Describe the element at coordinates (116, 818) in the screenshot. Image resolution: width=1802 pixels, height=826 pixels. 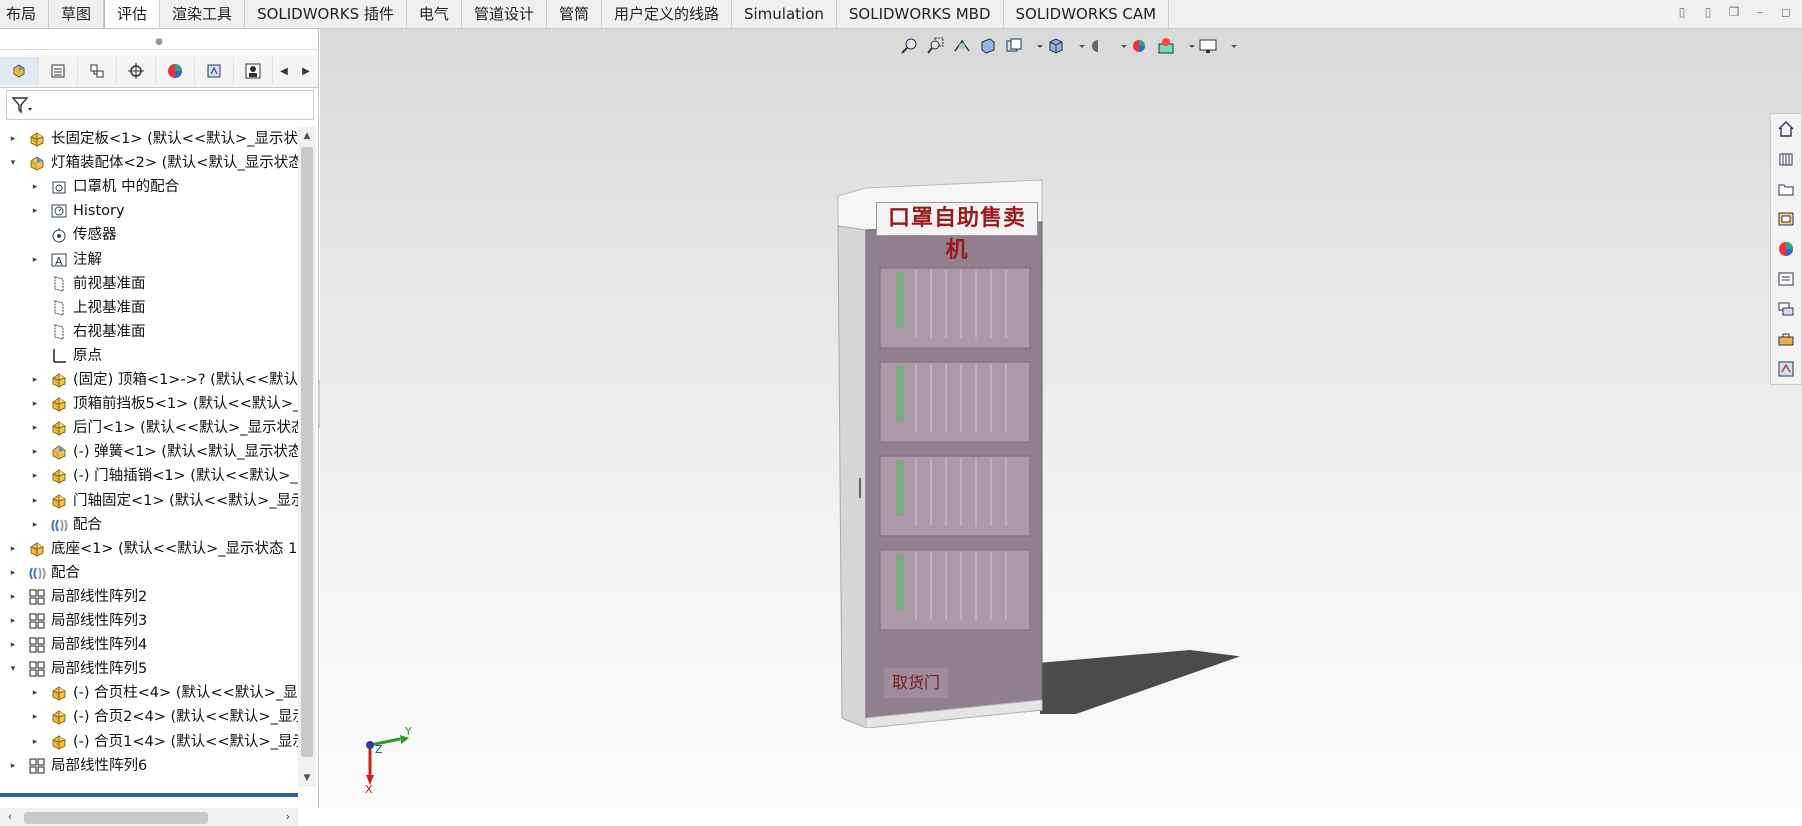
I see `horizontal-scroll-thumb` at that location.